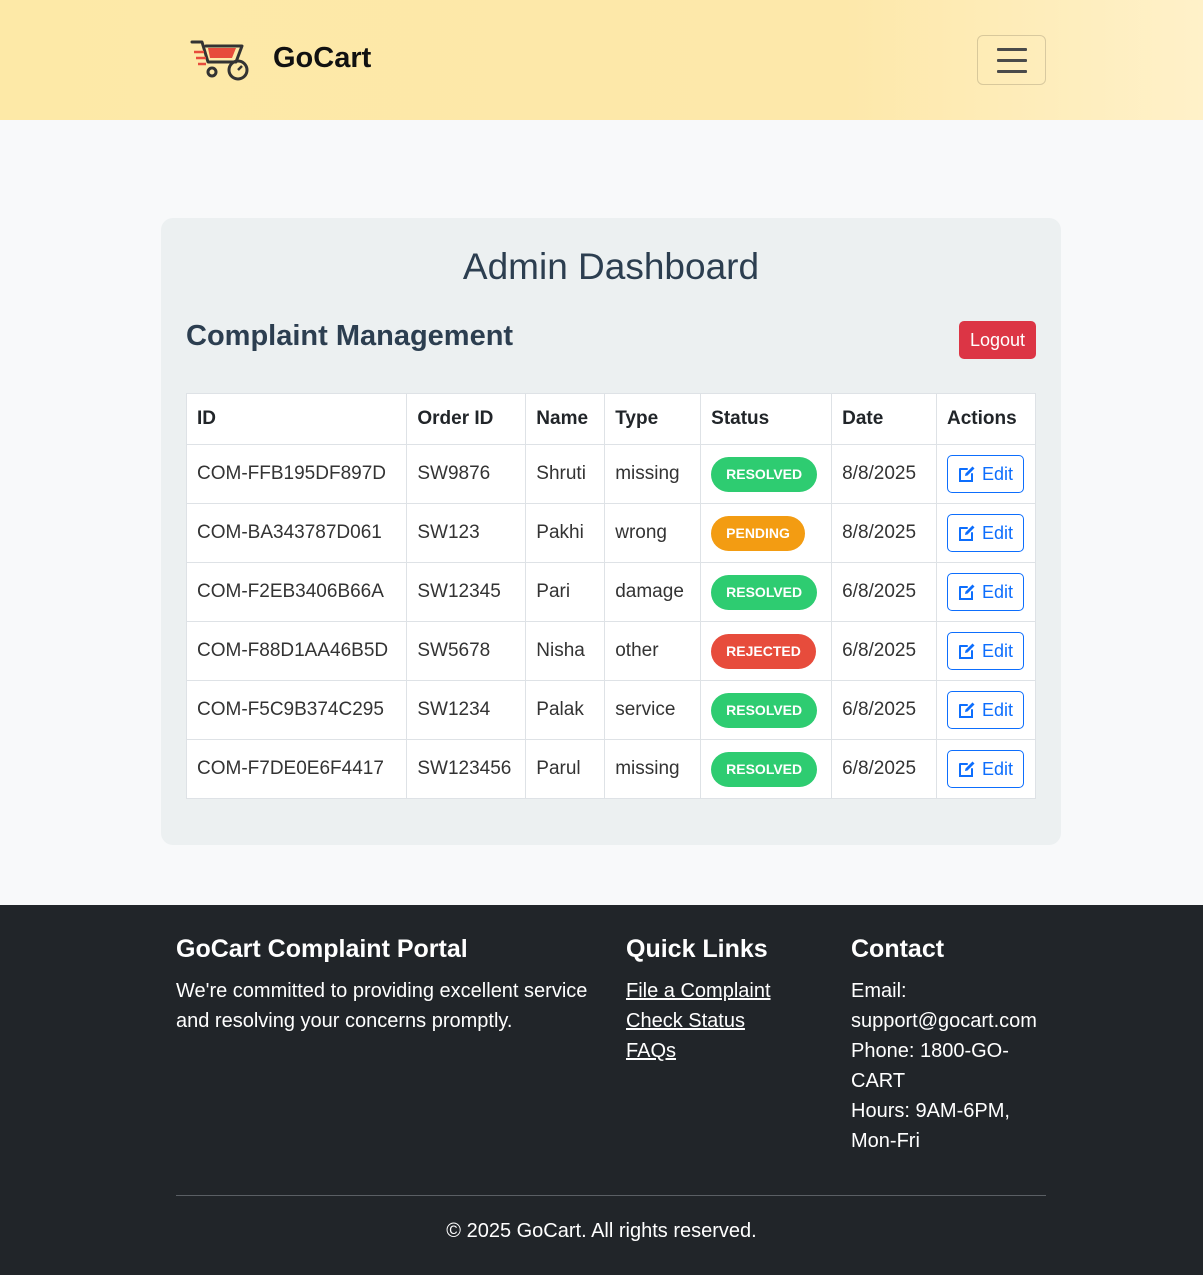 The width and height of the screenshot is (1203, 1275). Describe the element at coordinates (601, 1231) in the screenshot. I see `copyright-text: © 2025 GoCart. All rights reserved.` at that location.